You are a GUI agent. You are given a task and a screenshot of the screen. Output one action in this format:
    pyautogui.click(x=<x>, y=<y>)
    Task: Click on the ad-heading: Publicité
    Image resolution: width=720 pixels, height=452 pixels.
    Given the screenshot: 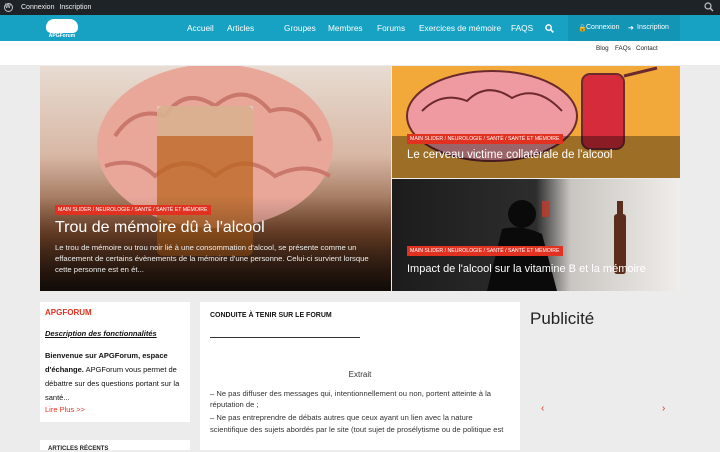 What is the action you would take?
    pyautogui.click(x=562, y=318)
    